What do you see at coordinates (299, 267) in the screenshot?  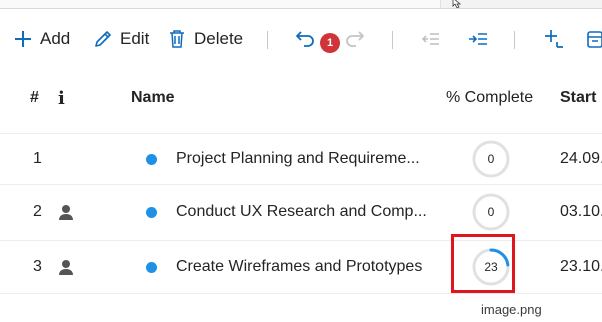 I see `task-name: Create Wireframes and Prototypes` at bounding box center [299, 267].